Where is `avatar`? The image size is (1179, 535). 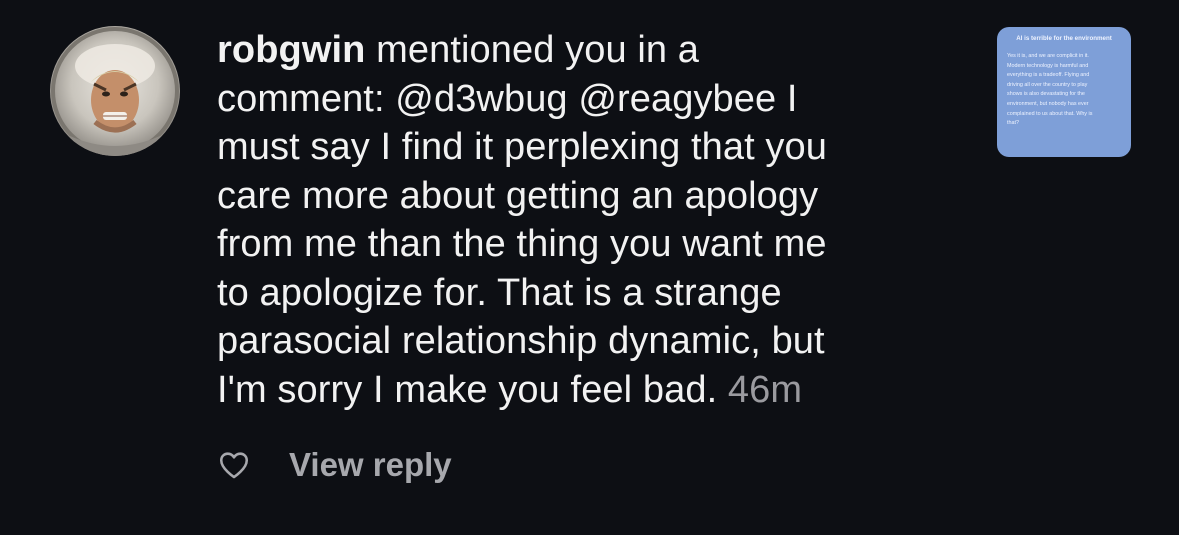
avatar is located at coordinates (115, 91).